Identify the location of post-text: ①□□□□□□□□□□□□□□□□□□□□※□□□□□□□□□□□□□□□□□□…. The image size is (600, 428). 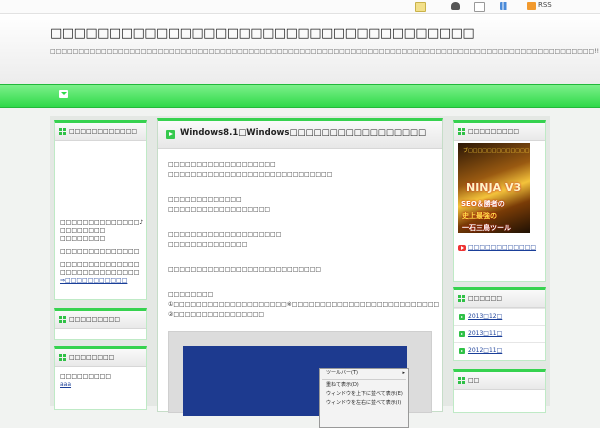
(304, 304).